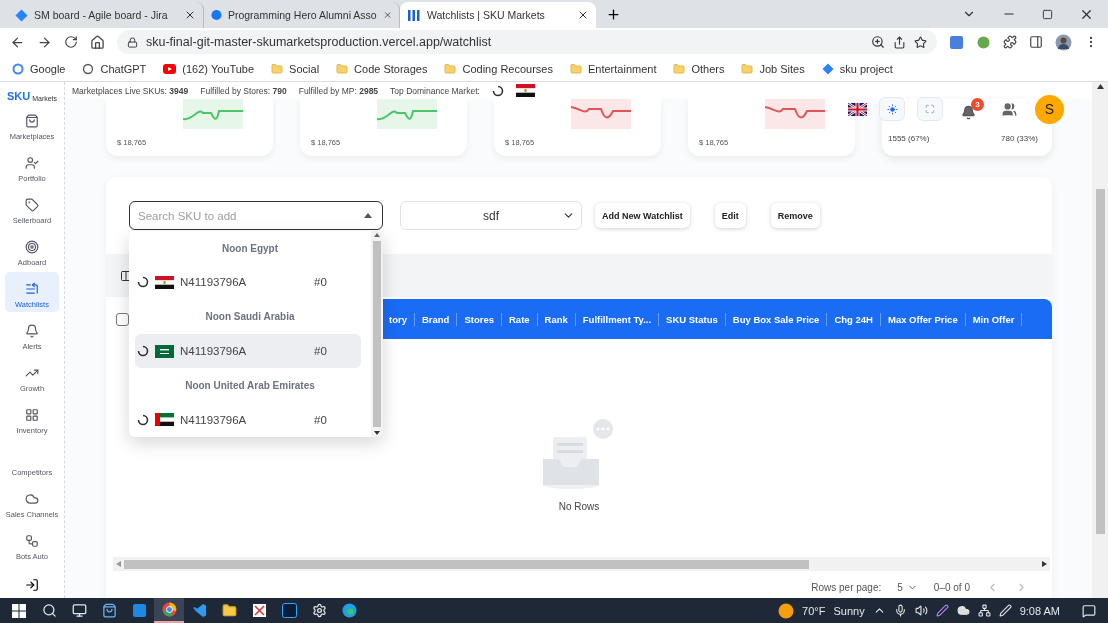 This screenshot has height=623, width=1108. What do you see at coordinates (942, 610) in the screenshot?
I see `pen-icon` at bounding box center [942, 610].